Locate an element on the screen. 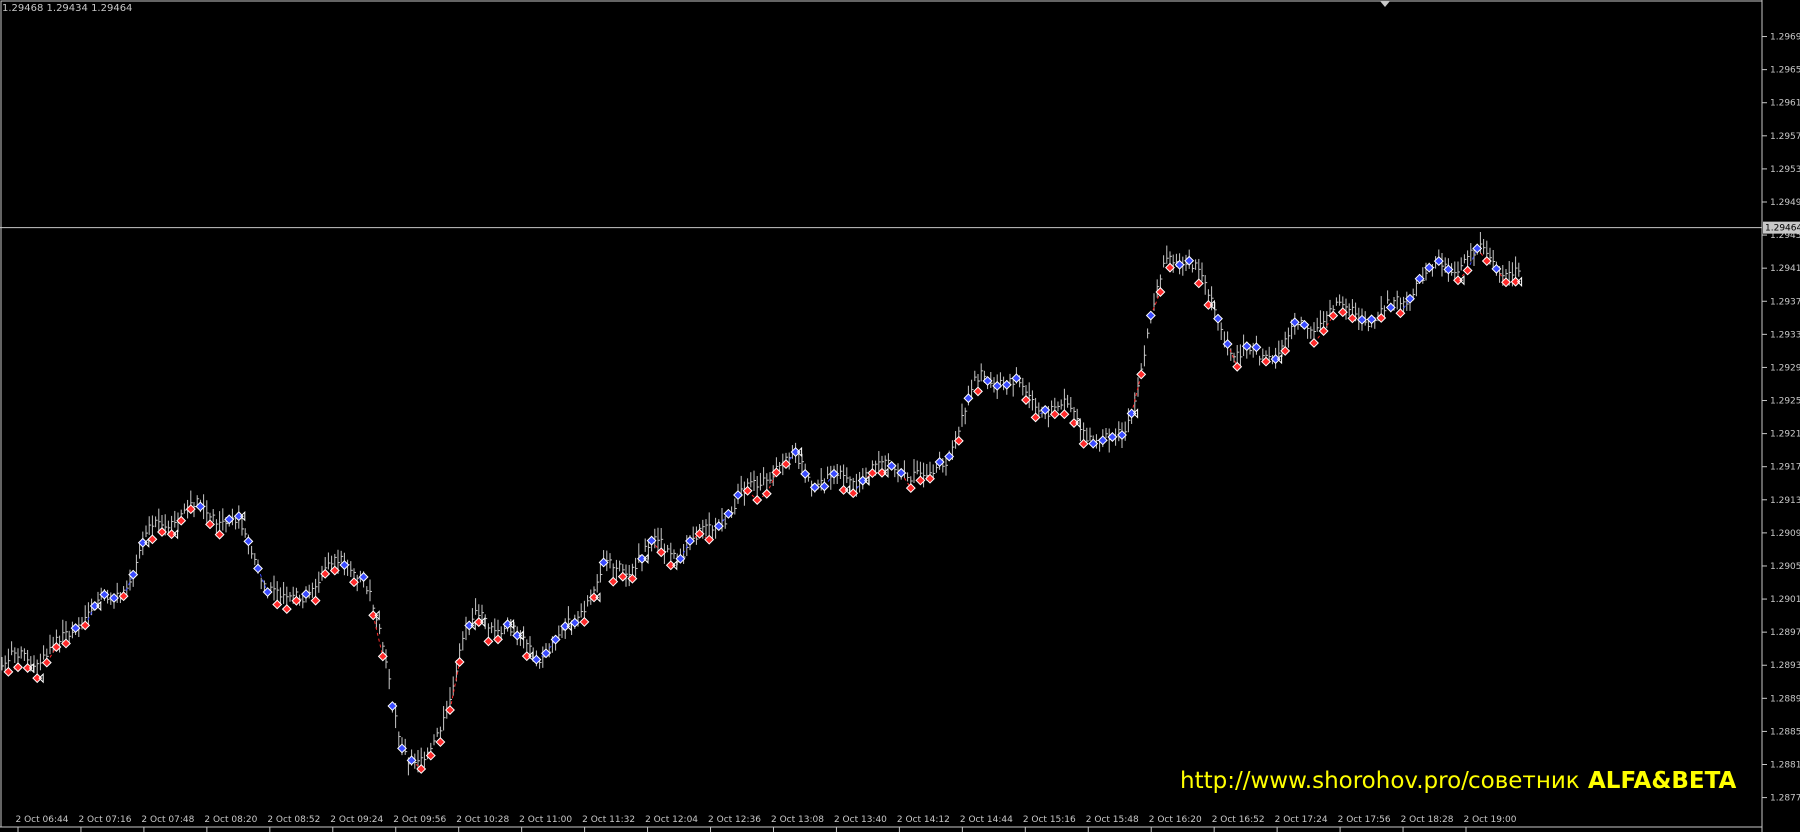 The height and width of the screenshot is (832, 1800). time-tick-label: 2 Oct 13:40 is located at coordinates (860, 820).